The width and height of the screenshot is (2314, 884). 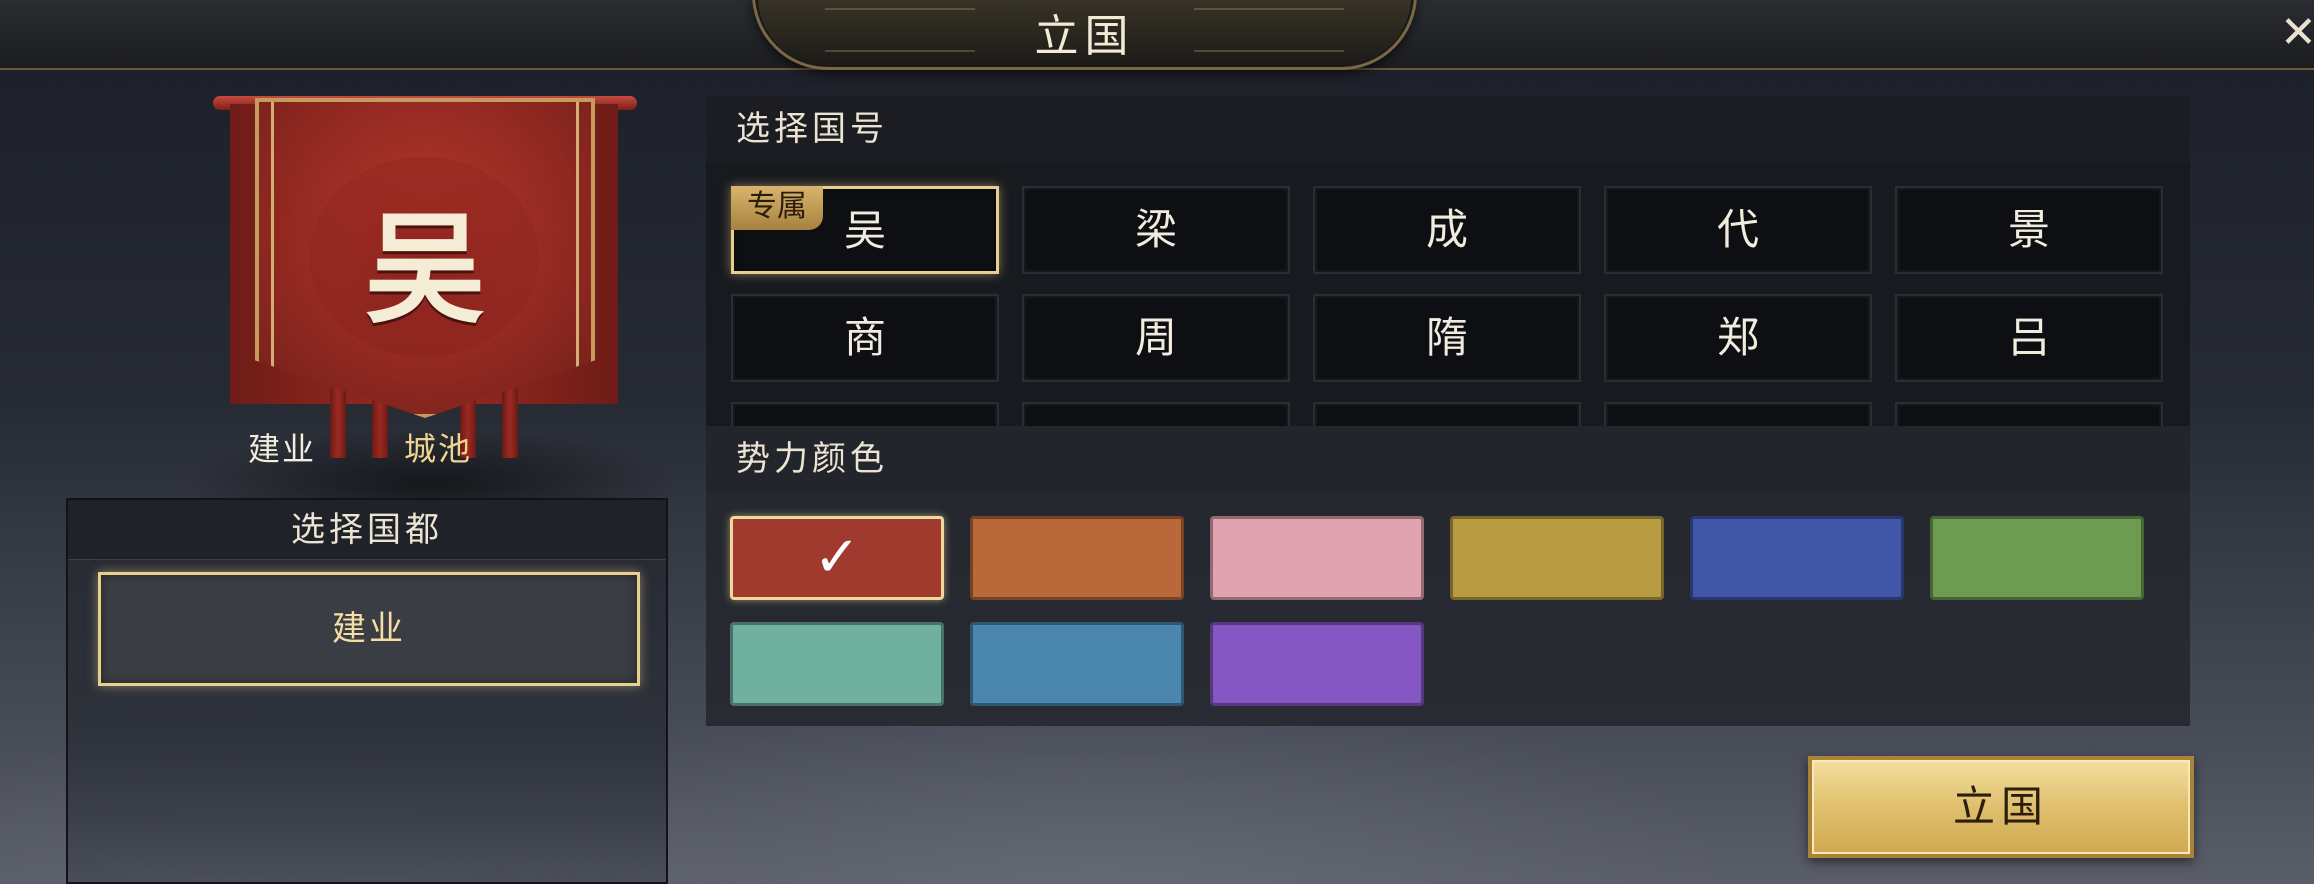 I want to click on color-swatch-teal, so click(x=837, y=664).